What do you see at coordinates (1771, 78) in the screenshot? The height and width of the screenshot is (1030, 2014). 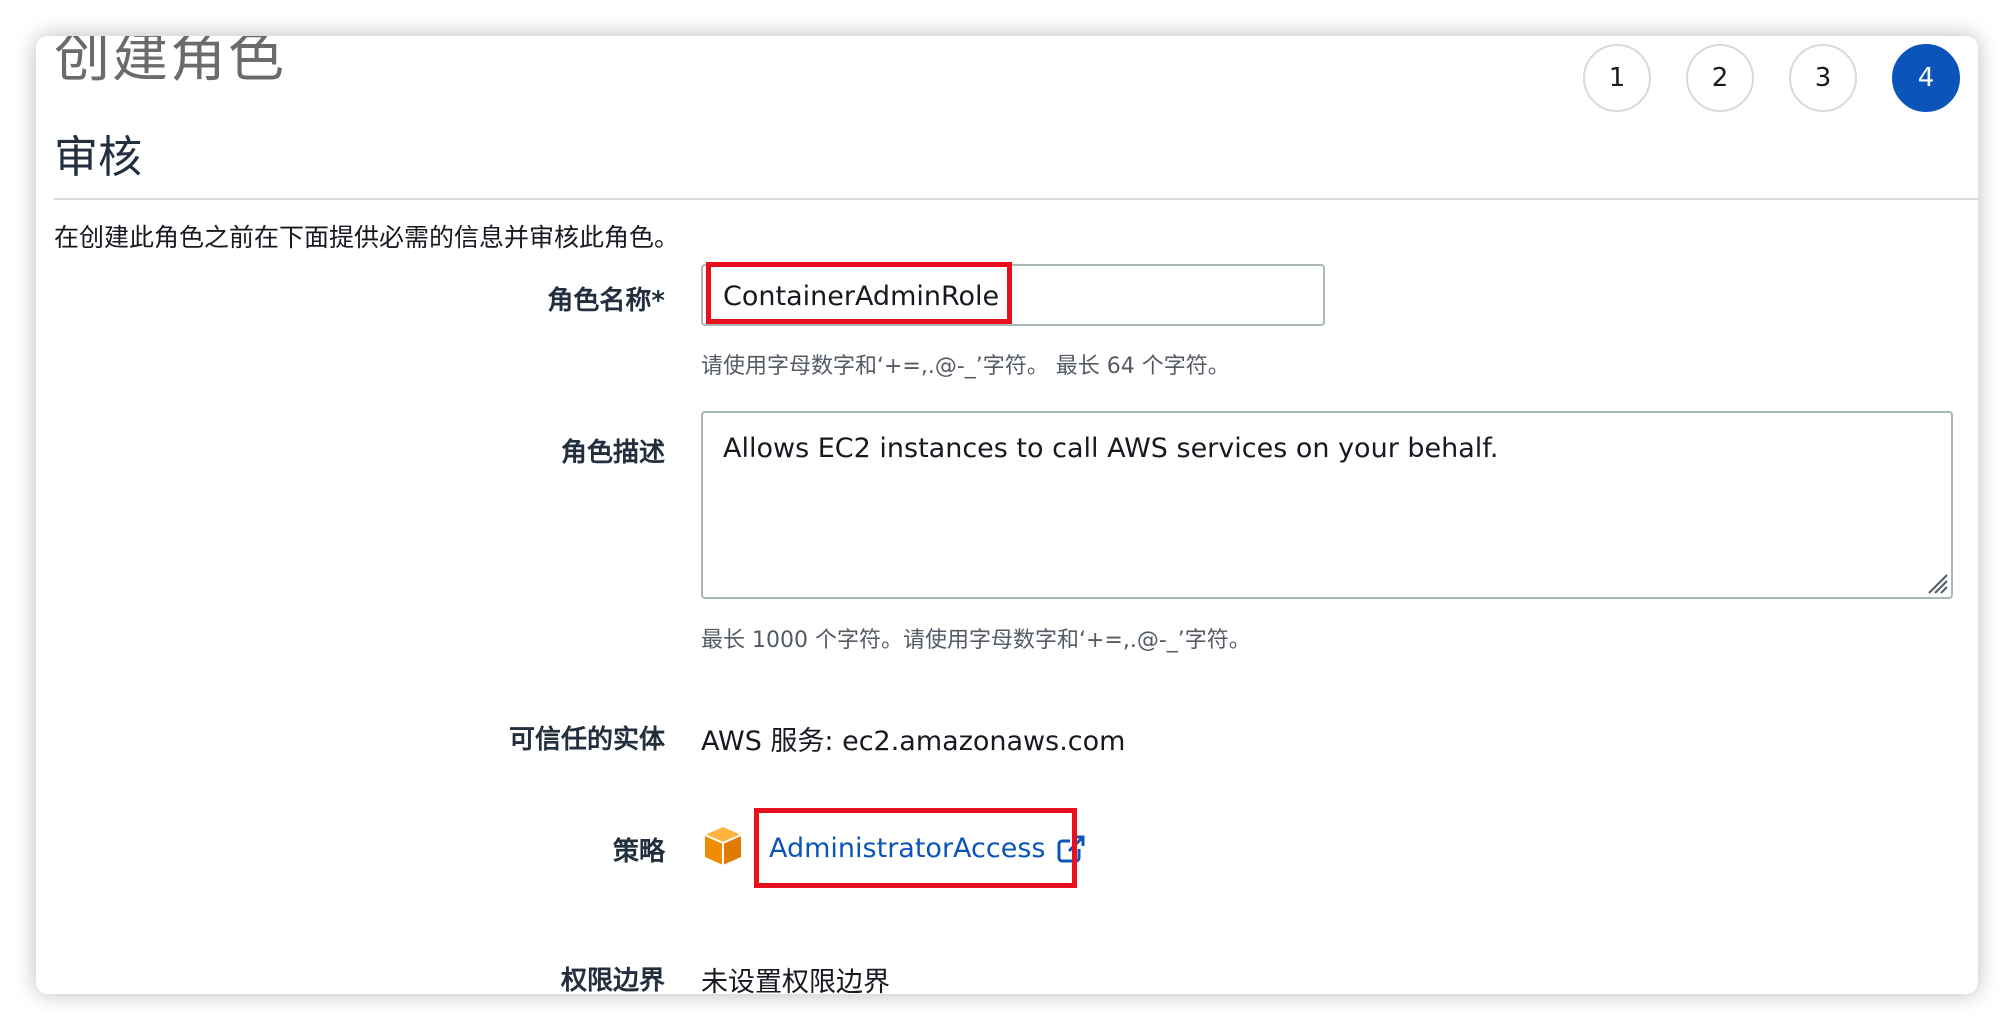 I see `step-indicator: 1 2 3 4` at bounding box center [1771, 78].